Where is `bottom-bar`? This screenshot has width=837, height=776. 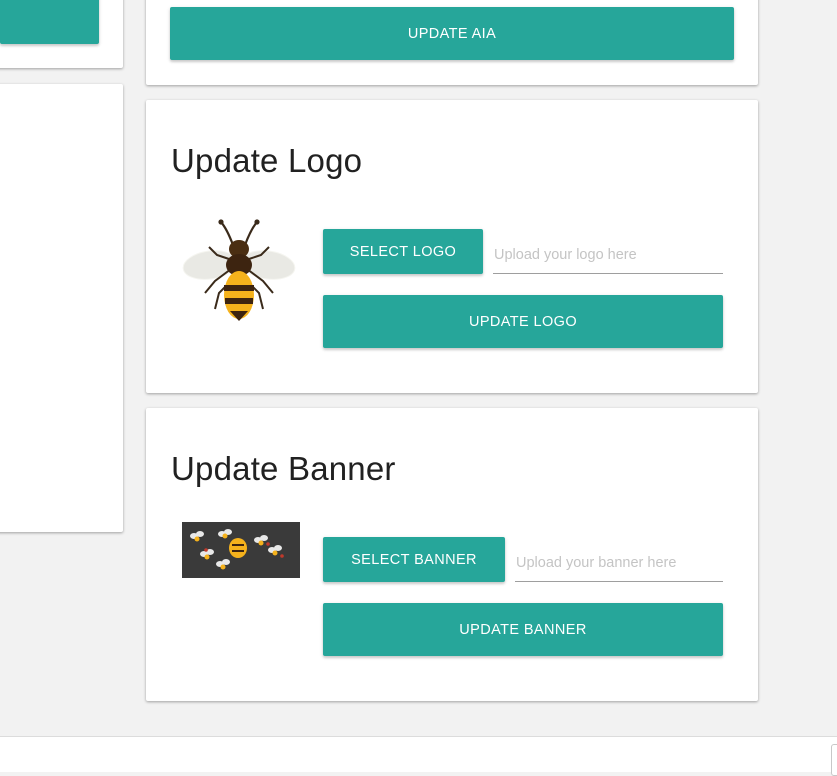 bottom-bar is located at coordinates (418, 754).